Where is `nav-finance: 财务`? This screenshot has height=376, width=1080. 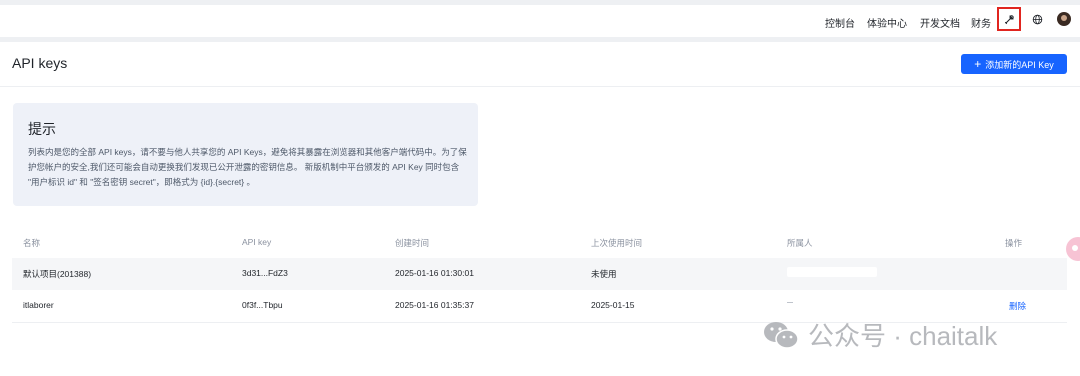
nav-finance: 财务 is located at coordinates (981, 22).